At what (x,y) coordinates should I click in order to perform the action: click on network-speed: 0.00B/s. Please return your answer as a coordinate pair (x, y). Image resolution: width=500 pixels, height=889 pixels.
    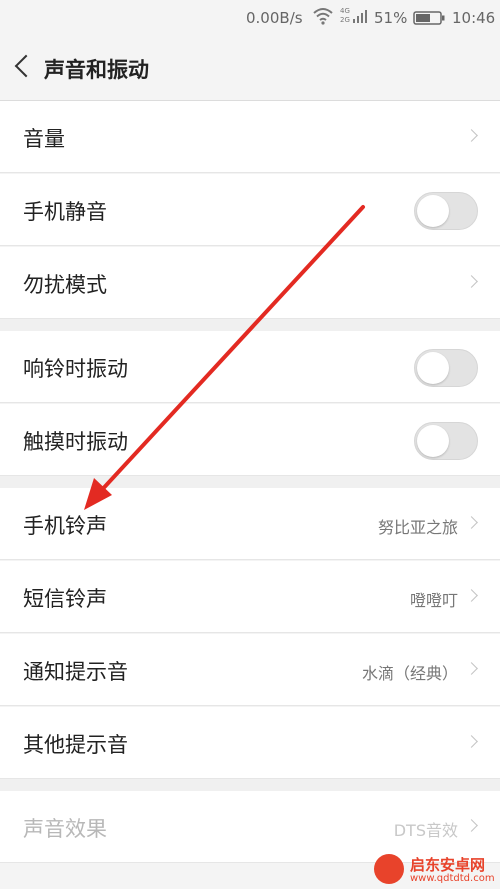
    Looking at the image, I should click on (274, 18).